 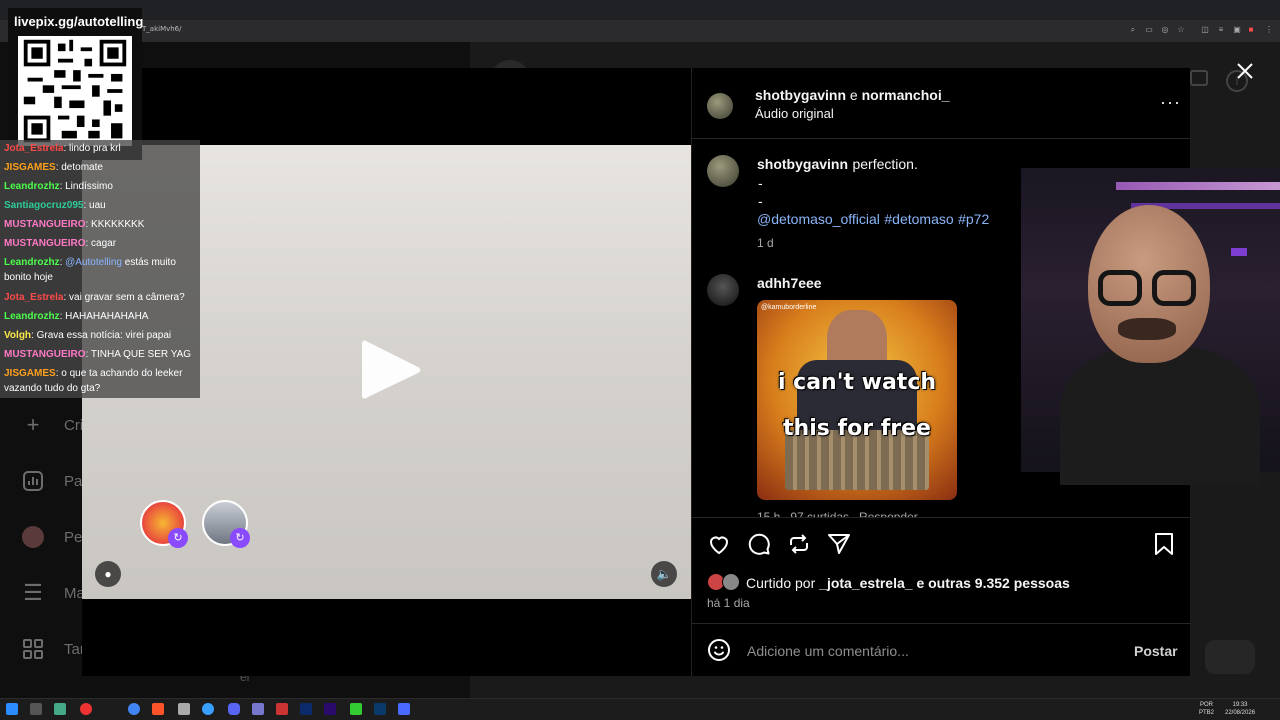 I want to click on post-time: há 1 dia, so click(x=728, y=603).